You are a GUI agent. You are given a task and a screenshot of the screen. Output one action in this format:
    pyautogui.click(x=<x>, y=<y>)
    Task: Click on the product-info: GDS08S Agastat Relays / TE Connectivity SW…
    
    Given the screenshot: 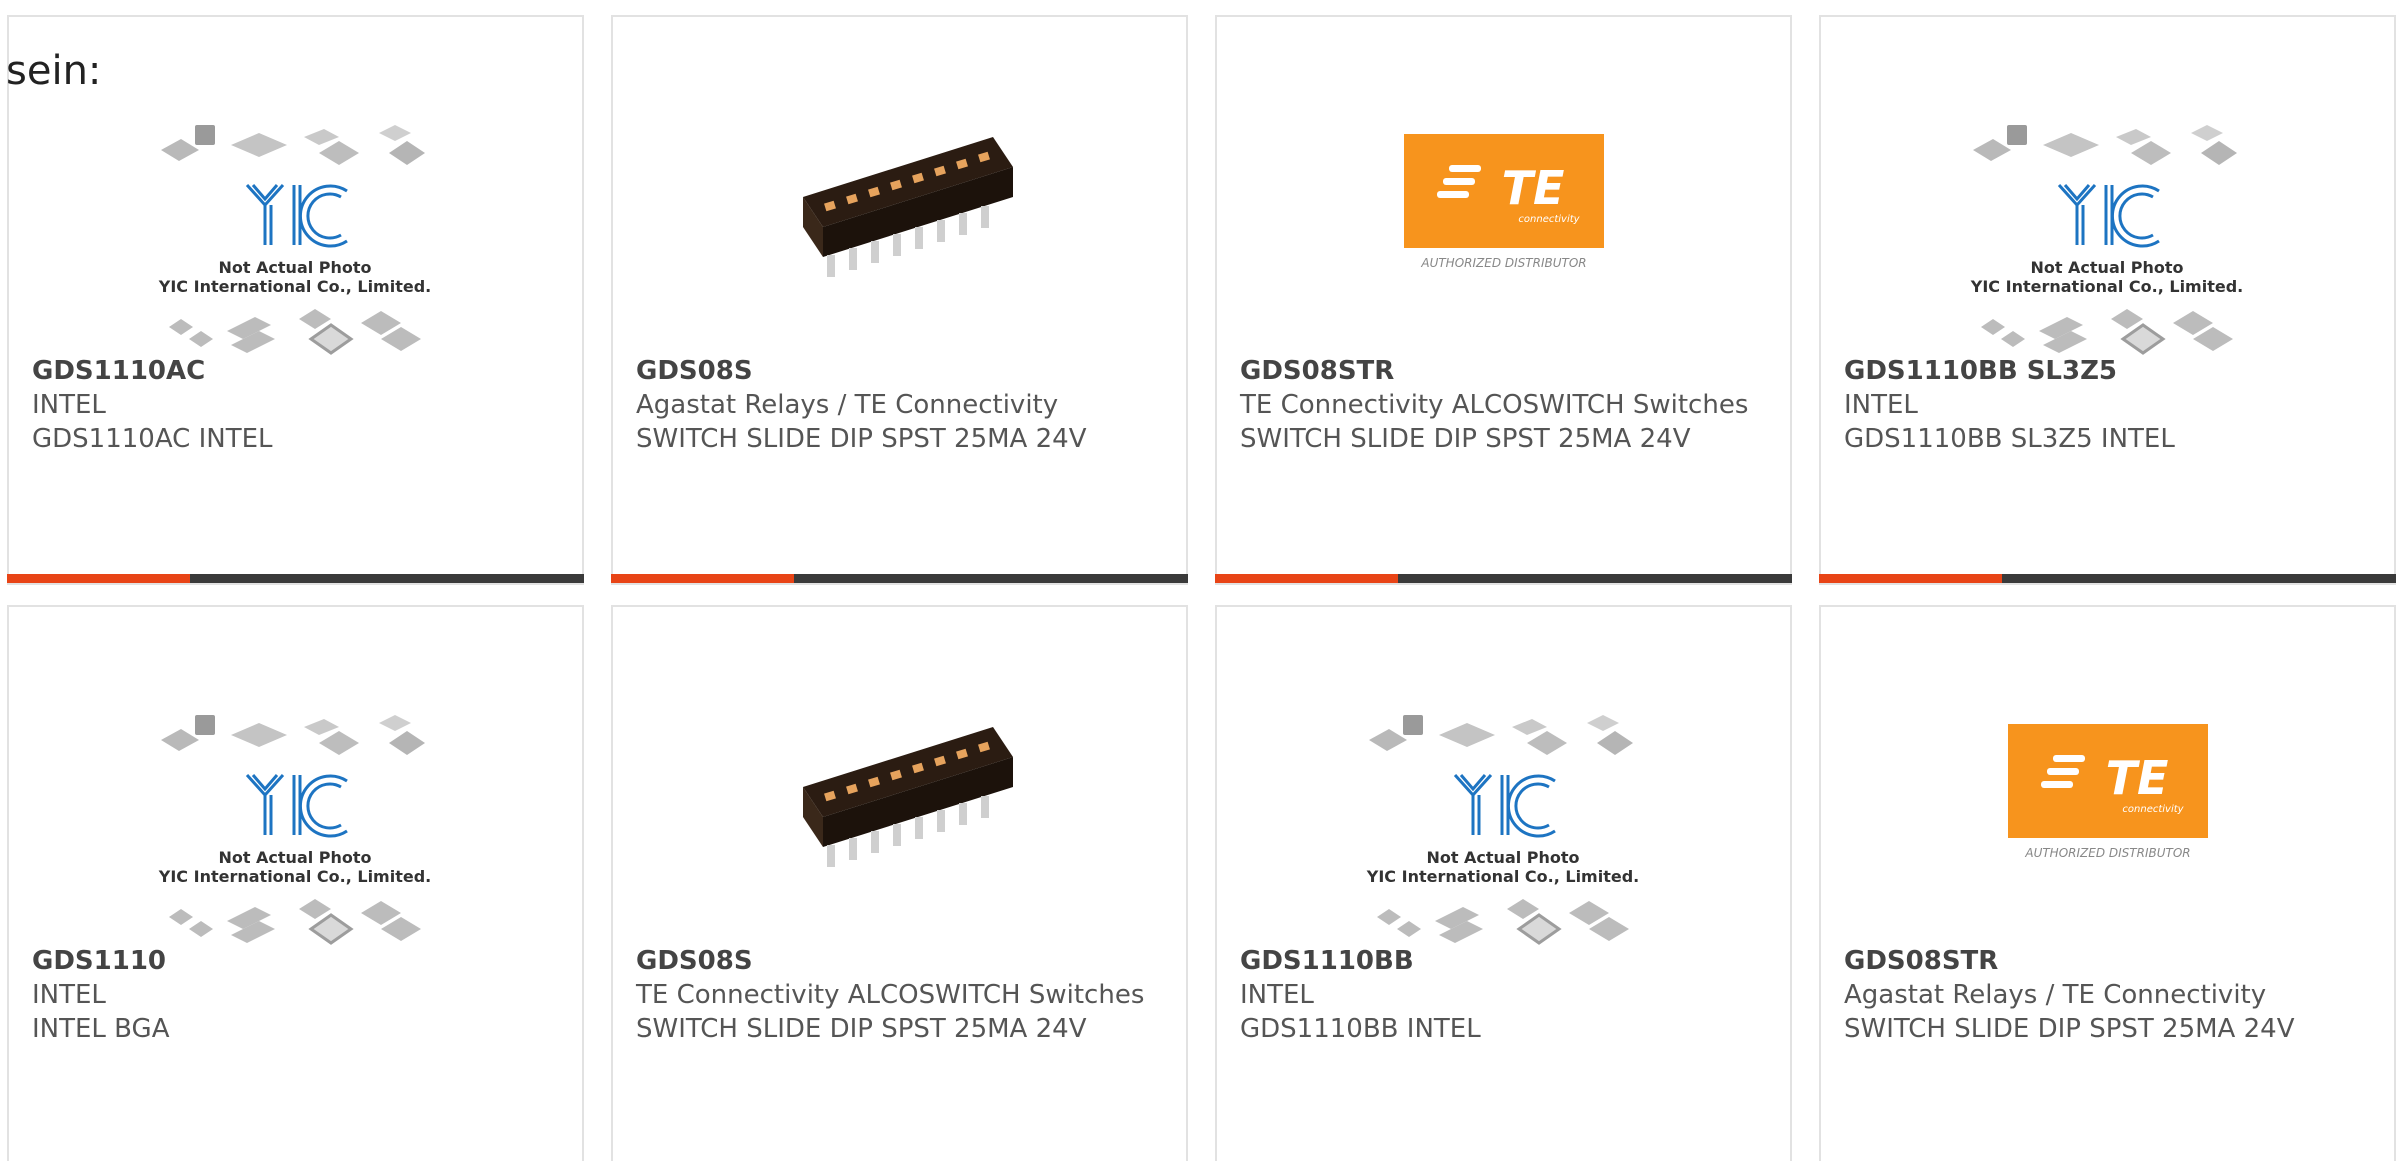 What is the action you would take?
    pyautogui.click(x=896, y=405)
    